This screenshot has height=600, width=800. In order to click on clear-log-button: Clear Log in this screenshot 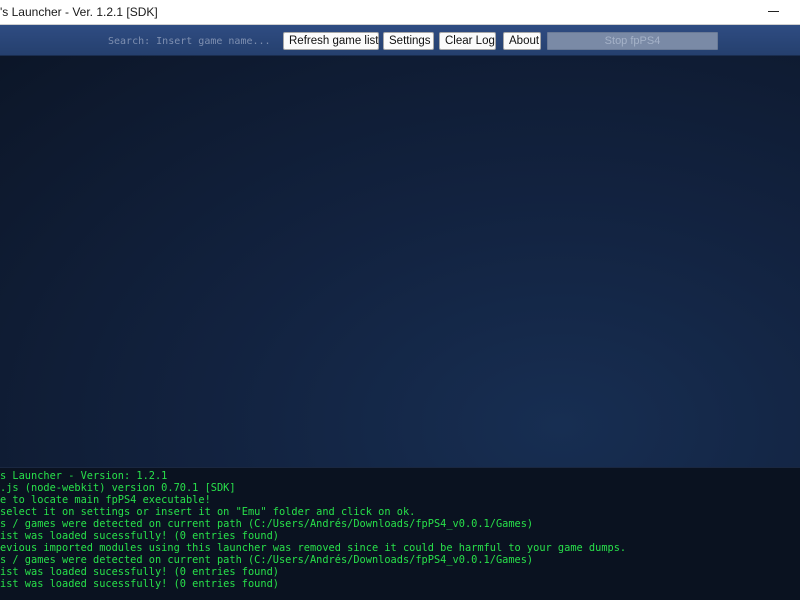, I will do `click(467, 41)`.